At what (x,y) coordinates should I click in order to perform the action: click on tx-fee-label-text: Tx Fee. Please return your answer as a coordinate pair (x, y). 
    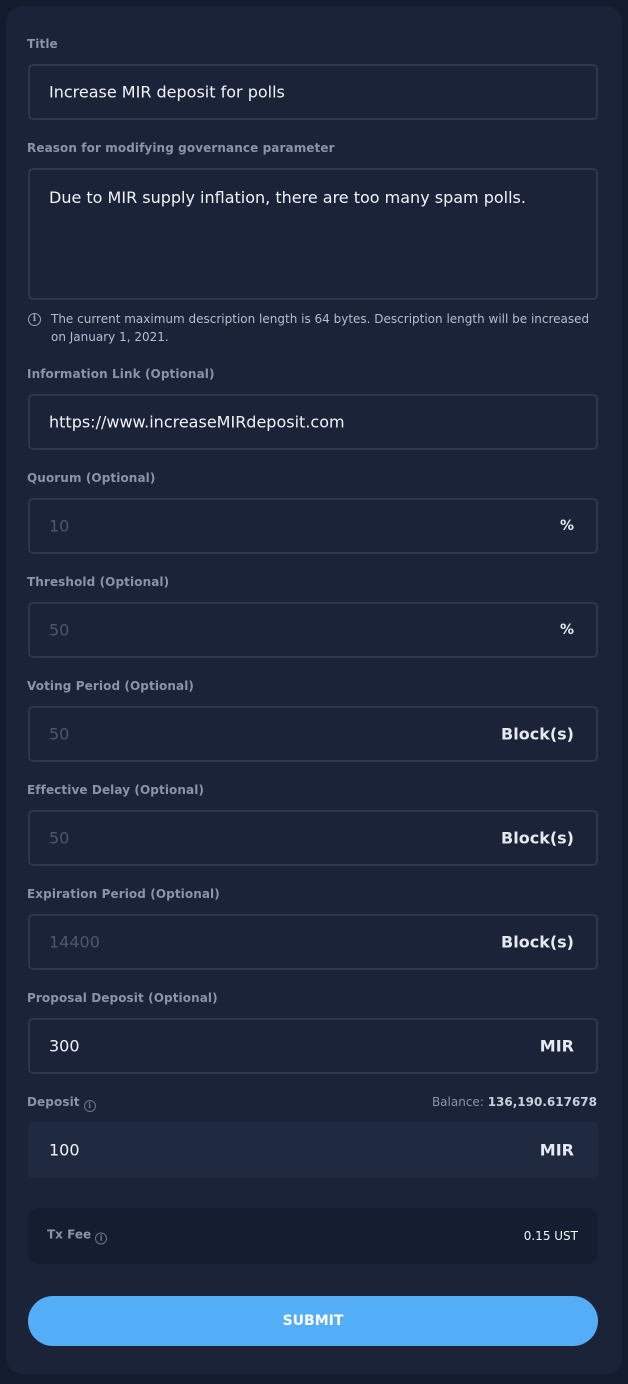
    Looking at the image, I should click on (69, 1234).